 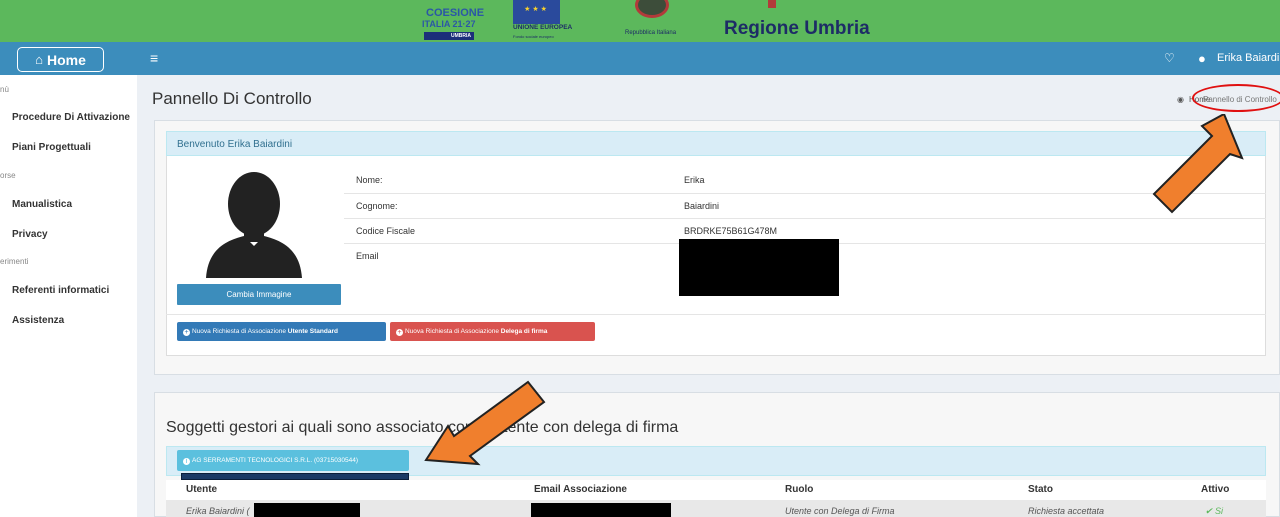 I want to click on sidebar-item-assistenza: Assistenza, so click(x=38, y=320).